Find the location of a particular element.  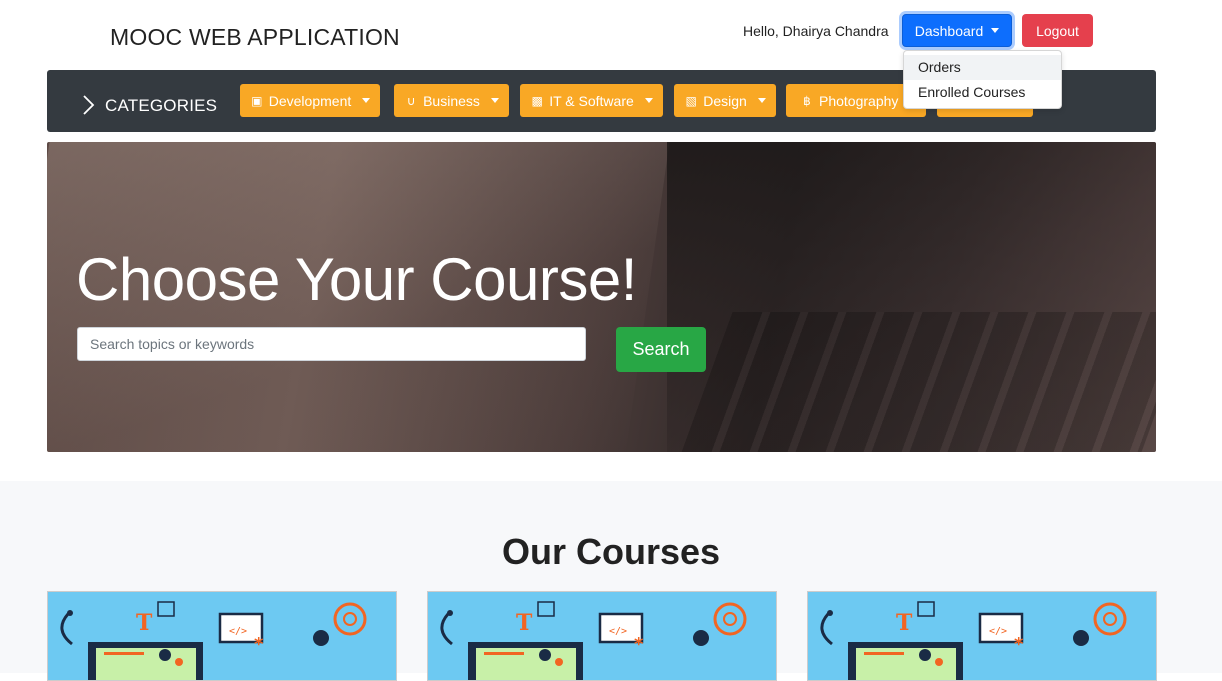

search-placeholder: Search topics or keywords is located at coordinates (172, 344).